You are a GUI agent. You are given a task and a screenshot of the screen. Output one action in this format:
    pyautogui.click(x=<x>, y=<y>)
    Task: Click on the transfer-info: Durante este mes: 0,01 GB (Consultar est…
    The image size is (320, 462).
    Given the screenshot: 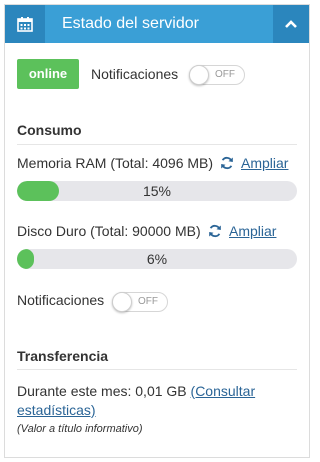 What is the action you would take?
    pyautogui.click(x=159, y=401)
    